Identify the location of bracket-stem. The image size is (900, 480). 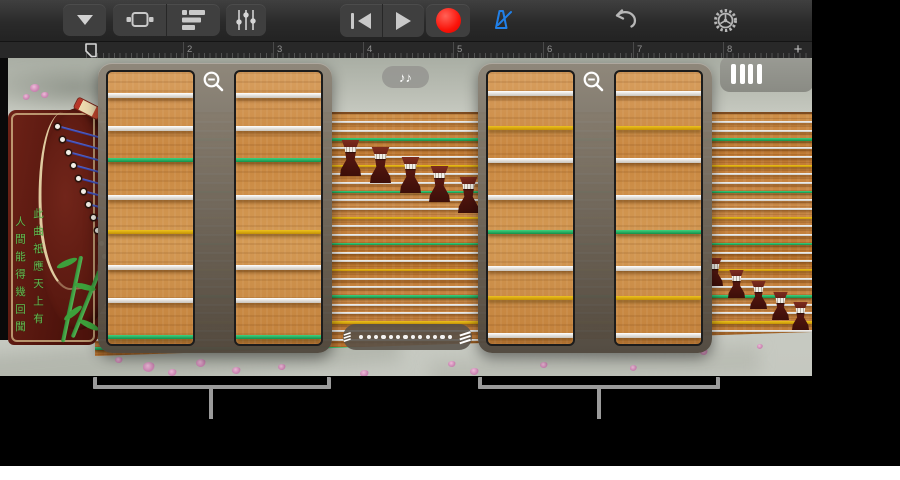
(211, 404).